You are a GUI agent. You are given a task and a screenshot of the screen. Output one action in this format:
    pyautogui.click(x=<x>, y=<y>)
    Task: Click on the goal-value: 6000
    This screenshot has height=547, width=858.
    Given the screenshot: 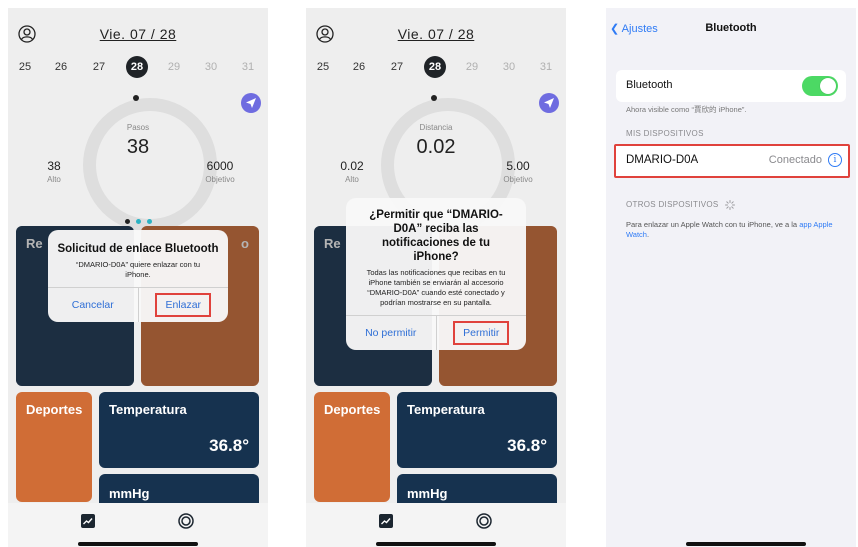 What is the action you would take?
    pyautogui.click(x=220, y=166)
    